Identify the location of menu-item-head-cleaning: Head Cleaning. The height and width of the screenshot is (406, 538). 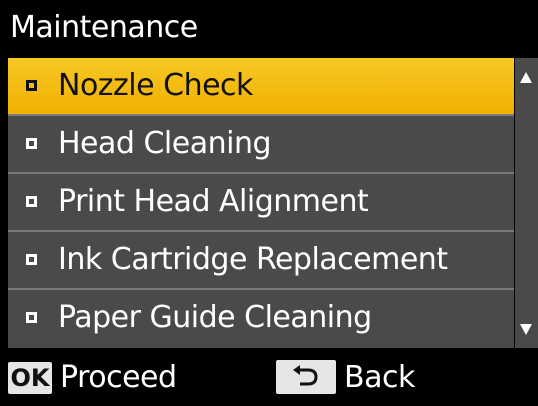
(261, 144).